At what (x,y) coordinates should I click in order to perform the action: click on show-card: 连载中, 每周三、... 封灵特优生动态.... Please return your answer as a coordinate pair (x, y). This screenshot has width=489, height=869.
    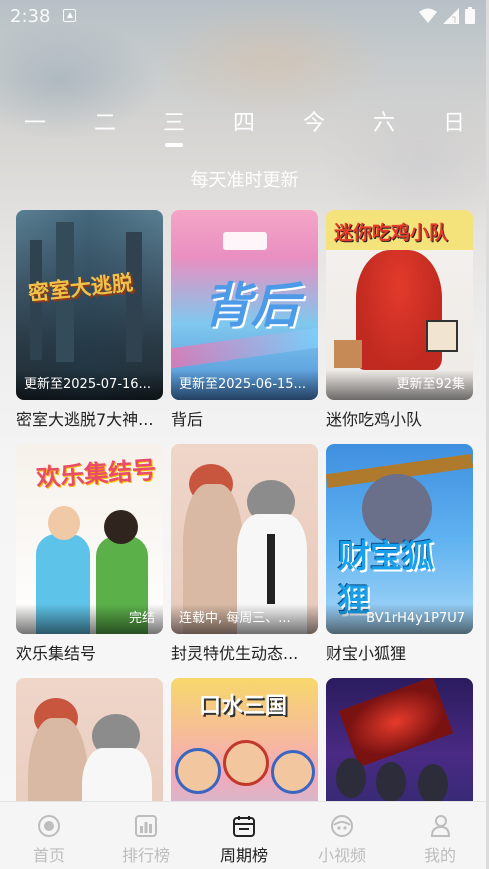
    Looking at the image, I should click on (244, 554).